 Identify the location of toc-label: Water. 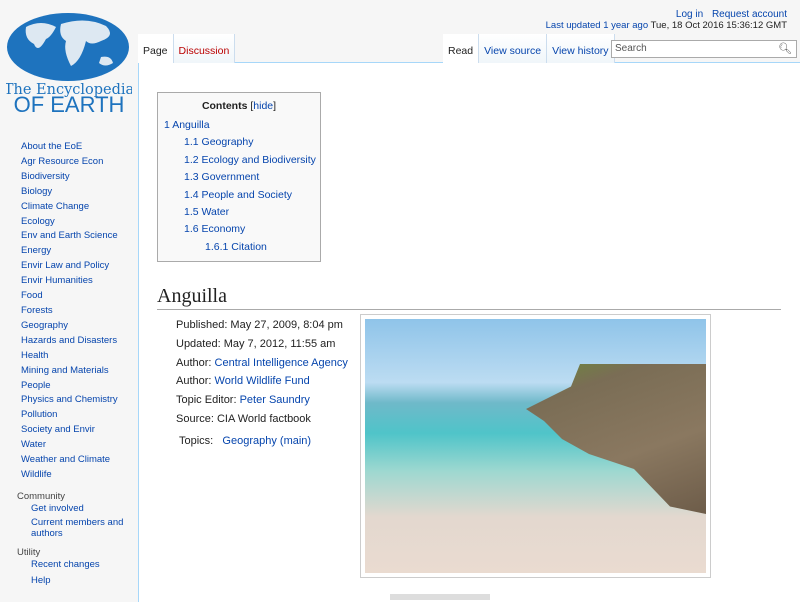
(215, 212).